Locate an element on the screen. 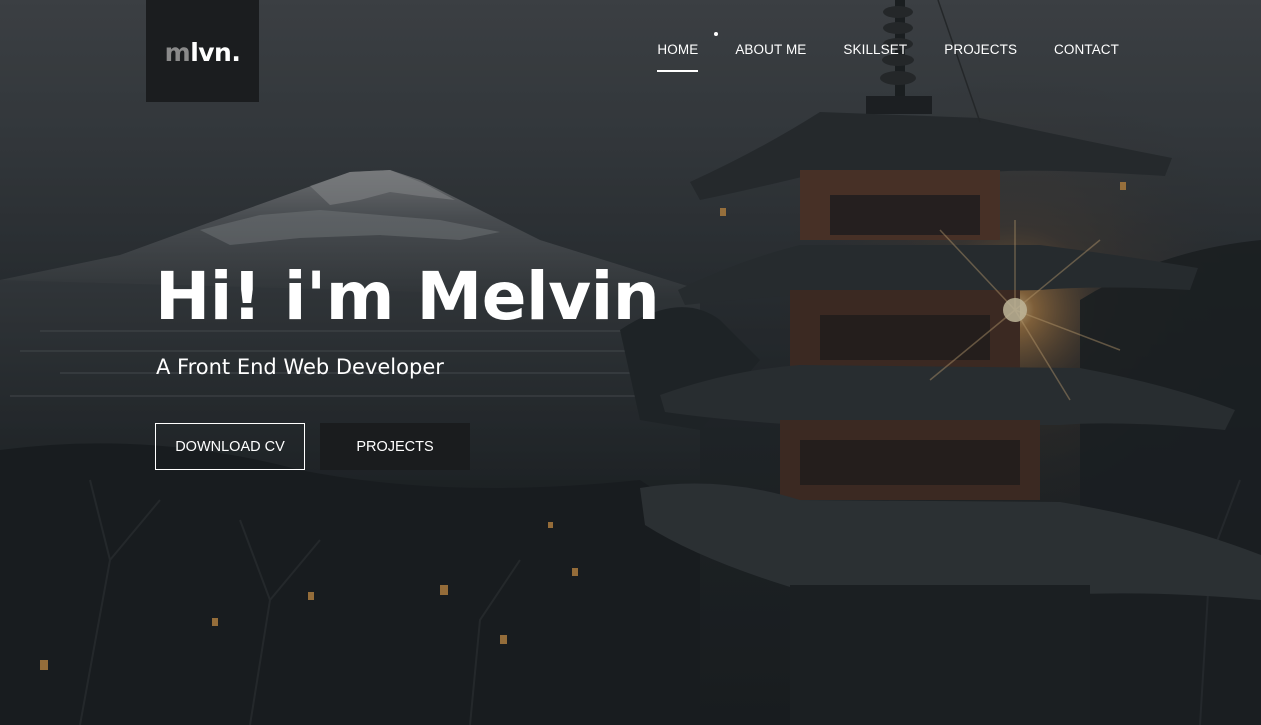 The image size is (1261, 725). logo-rest: lvn. is located at coordinates (215, 52).